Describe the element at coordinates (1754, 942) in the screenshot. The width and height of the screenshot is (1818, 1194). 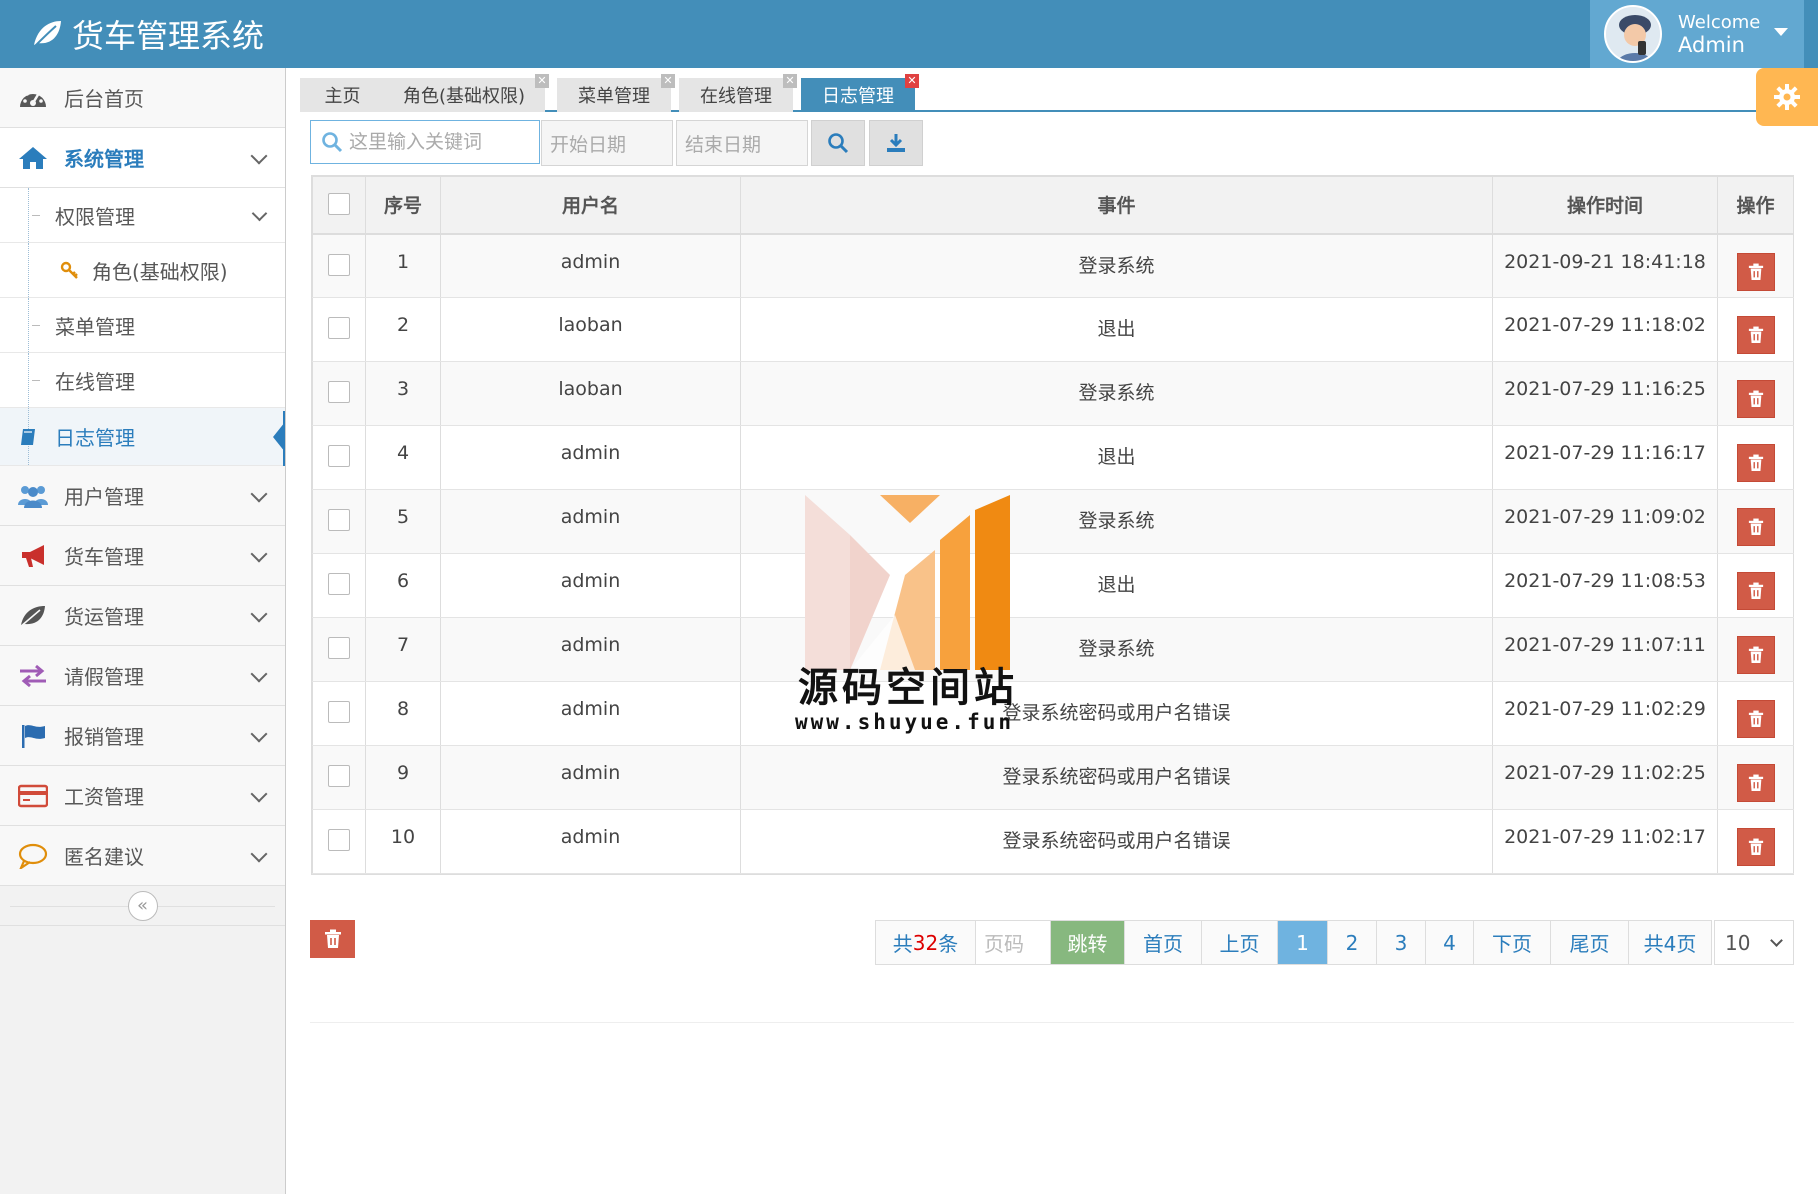
I see `page-size-select: 10` at that location.